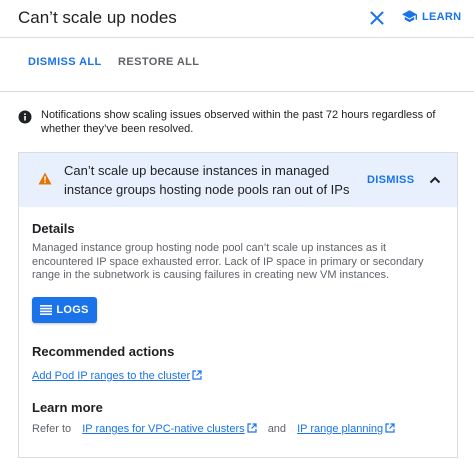  I want to click on warning-icon, so click(45, 178).